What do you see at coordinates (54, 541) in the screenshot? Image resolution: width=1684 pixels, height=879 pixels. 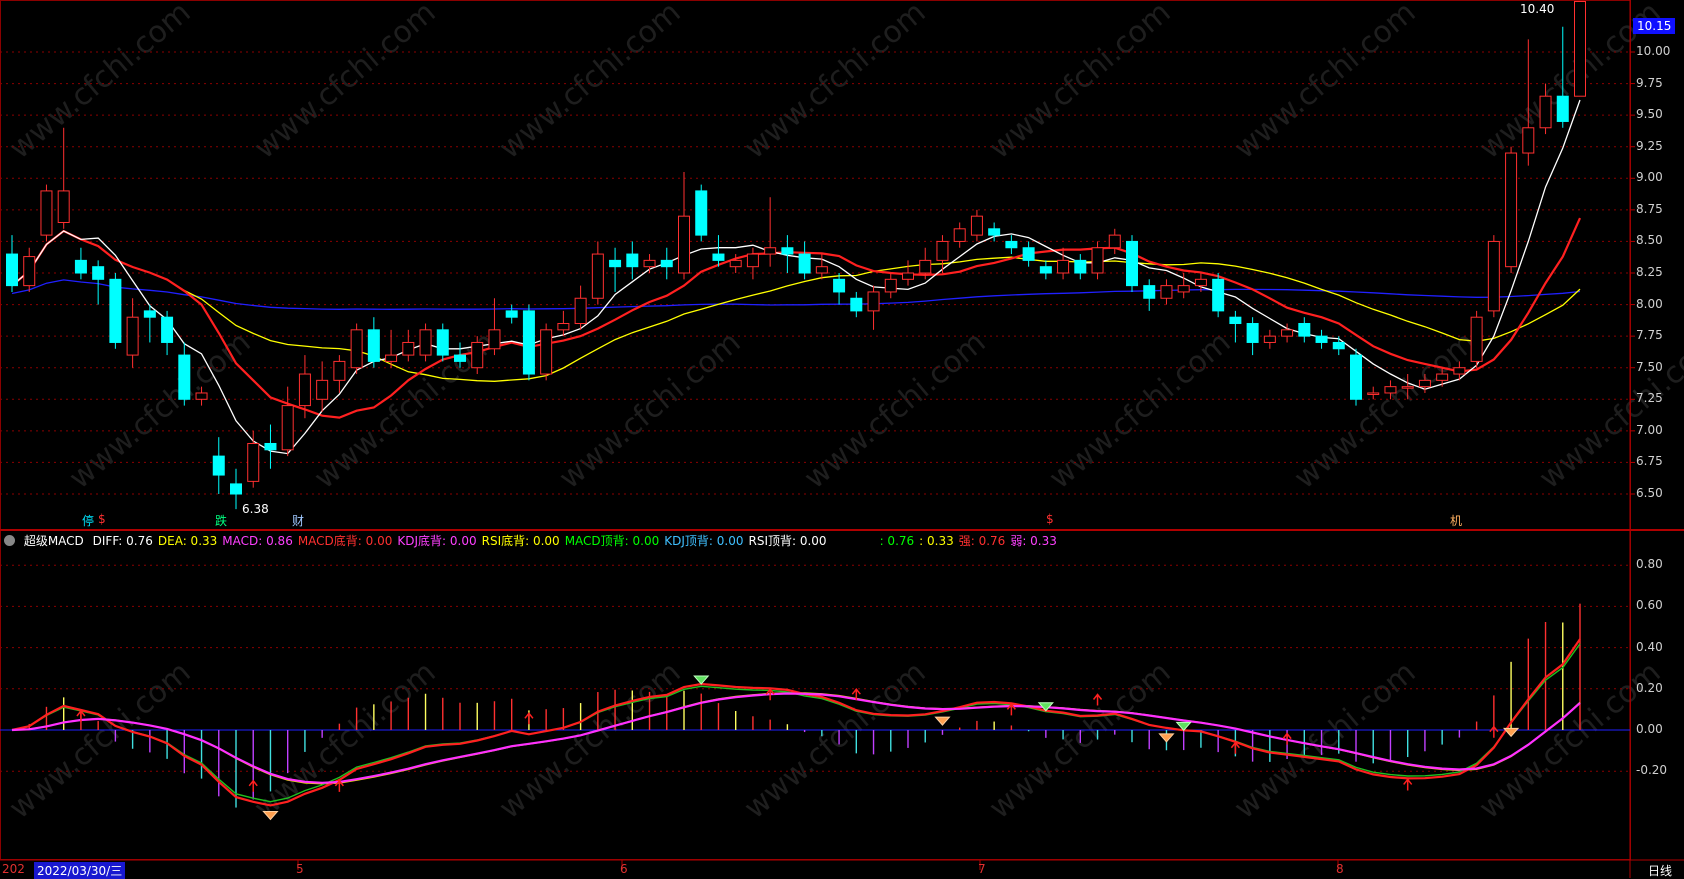 I see `indicator-name: 超级MACD` at bounding box center [54, 541].